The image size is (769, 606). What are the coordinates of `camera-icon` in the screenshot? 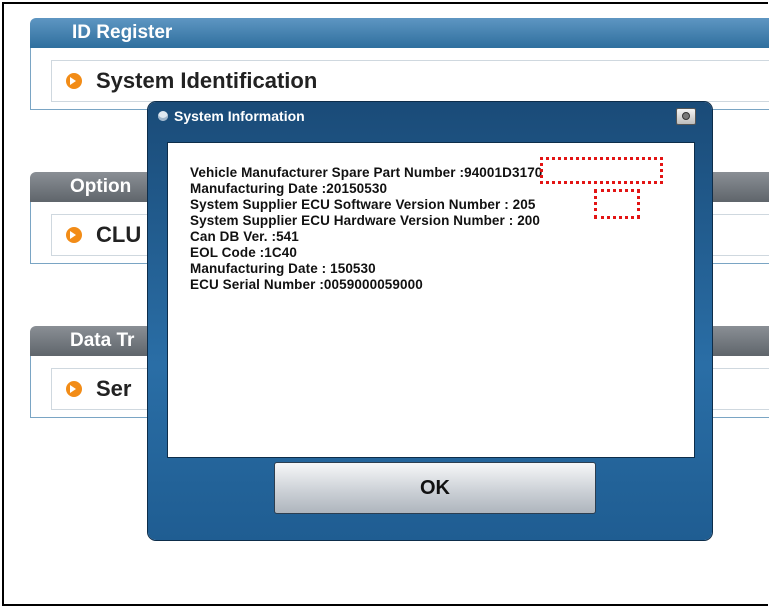 It's located at (686, 116).